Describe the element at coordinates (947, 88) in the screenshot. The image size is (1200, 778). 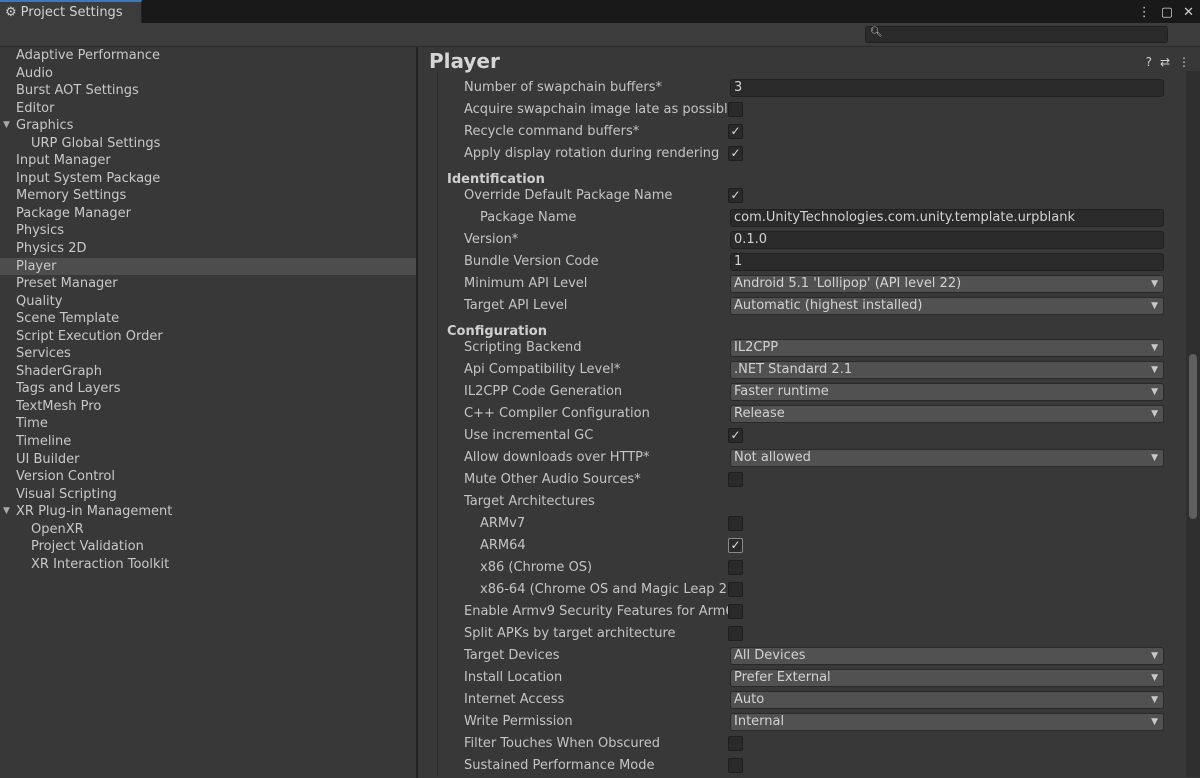
I see `number-of-swapchain-buffers-field: 3` at that location.